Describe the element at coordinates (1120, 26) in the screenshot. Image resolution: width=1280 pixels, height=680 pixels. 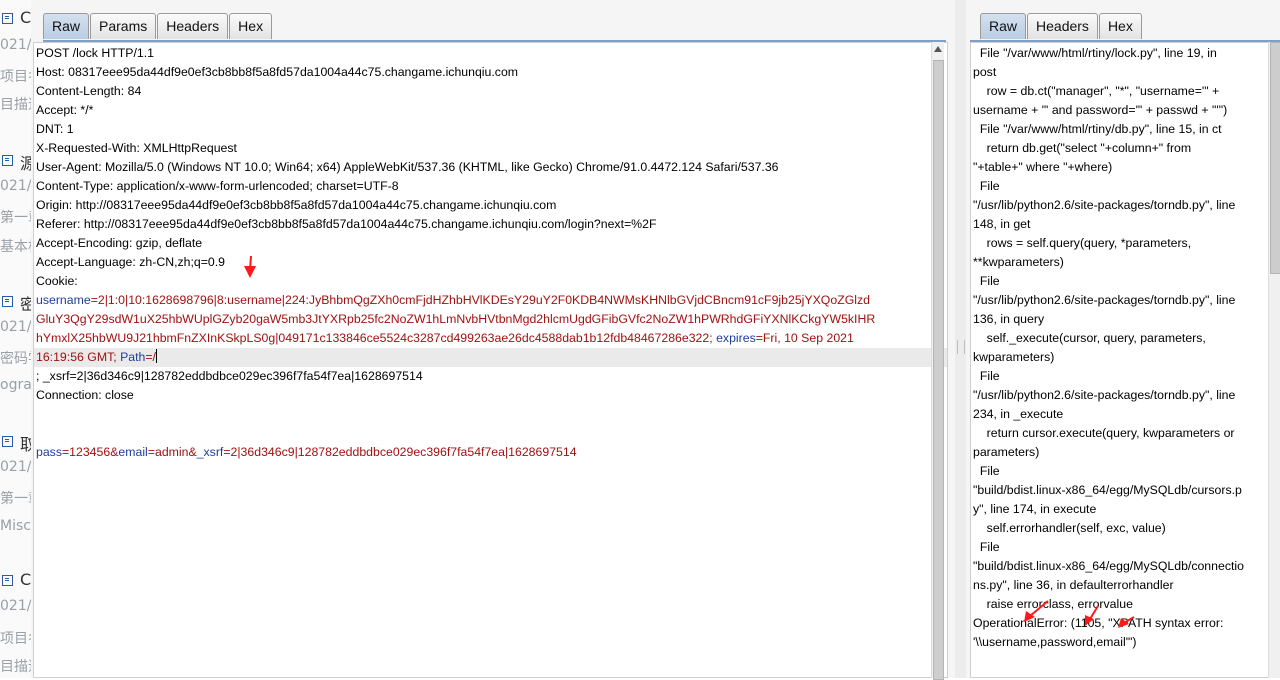
I see `response-tab-hex: Hex` at that location.